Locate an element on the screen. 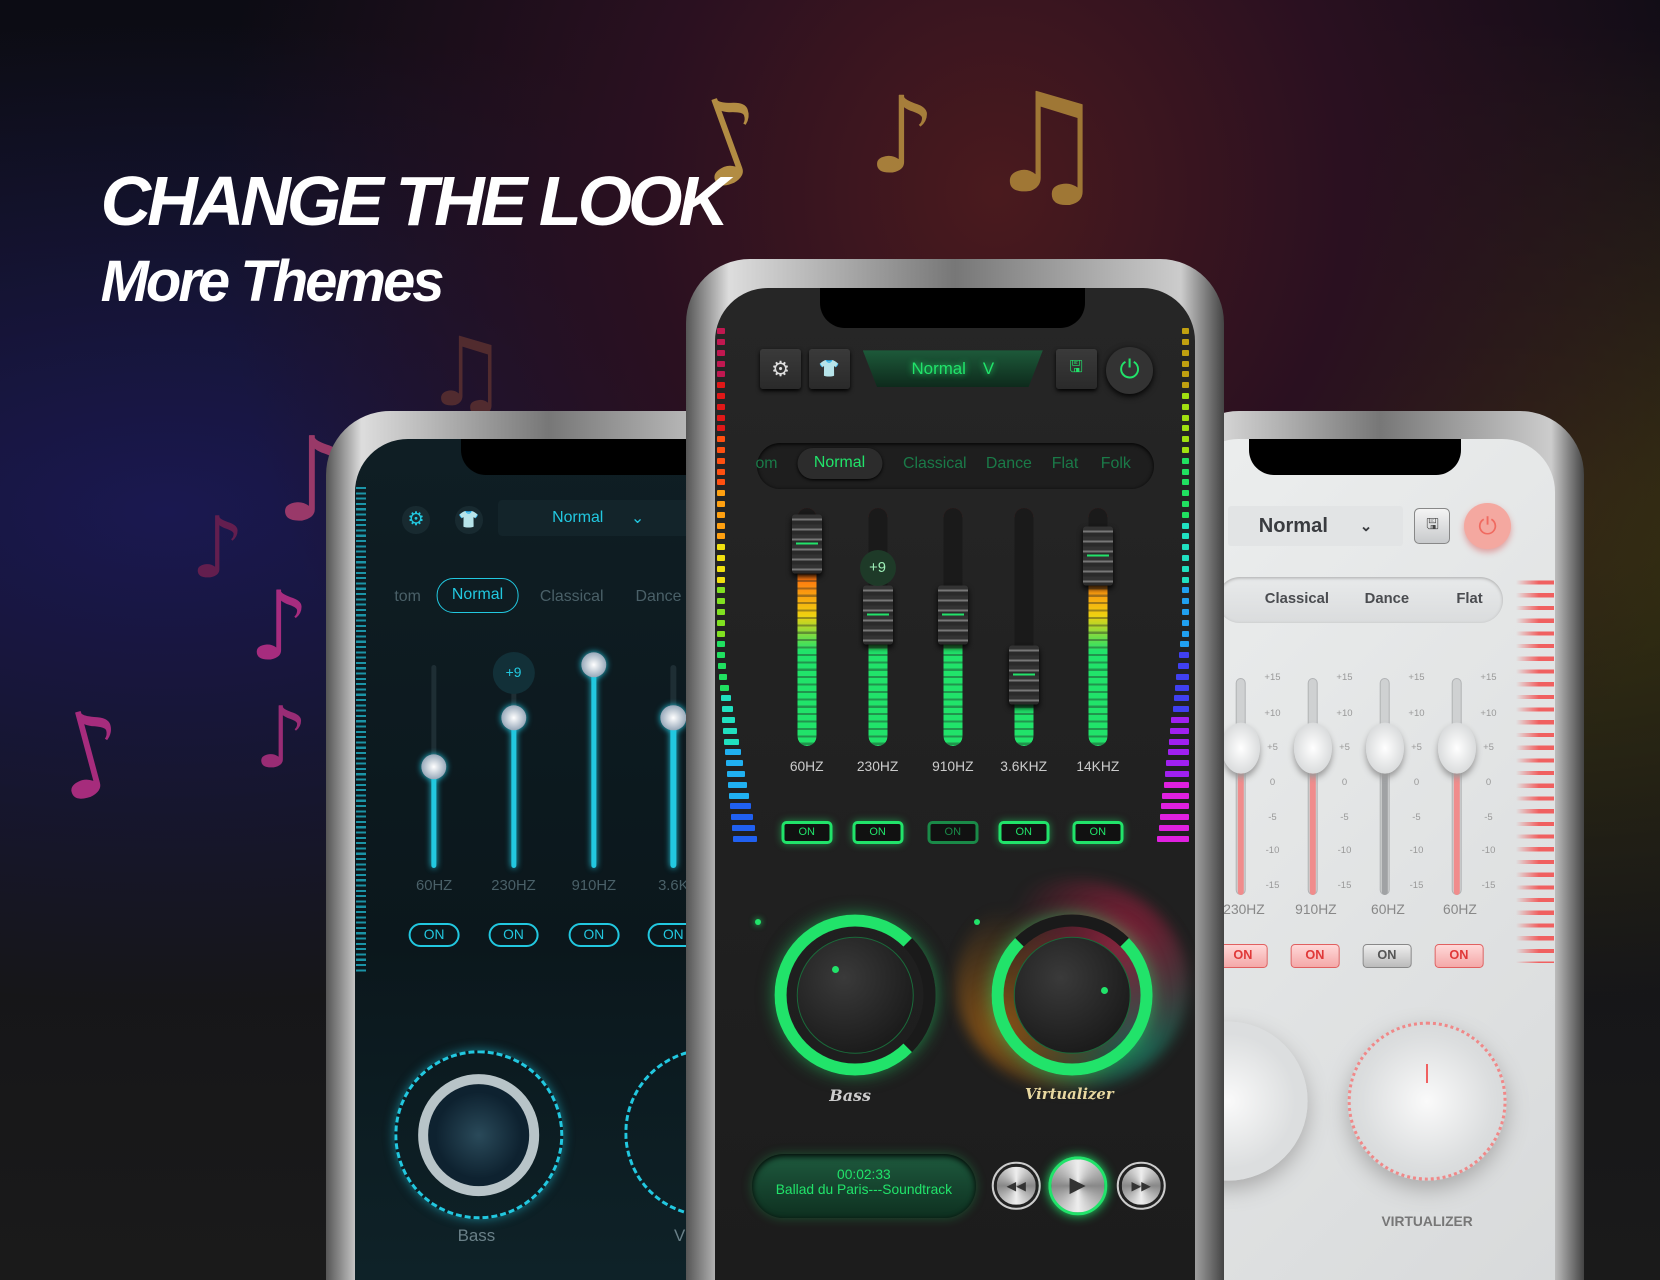 The height and width of the screenshot is (1280, 1660). save-icon: 🖫 is located at coordinates (1076, 367).